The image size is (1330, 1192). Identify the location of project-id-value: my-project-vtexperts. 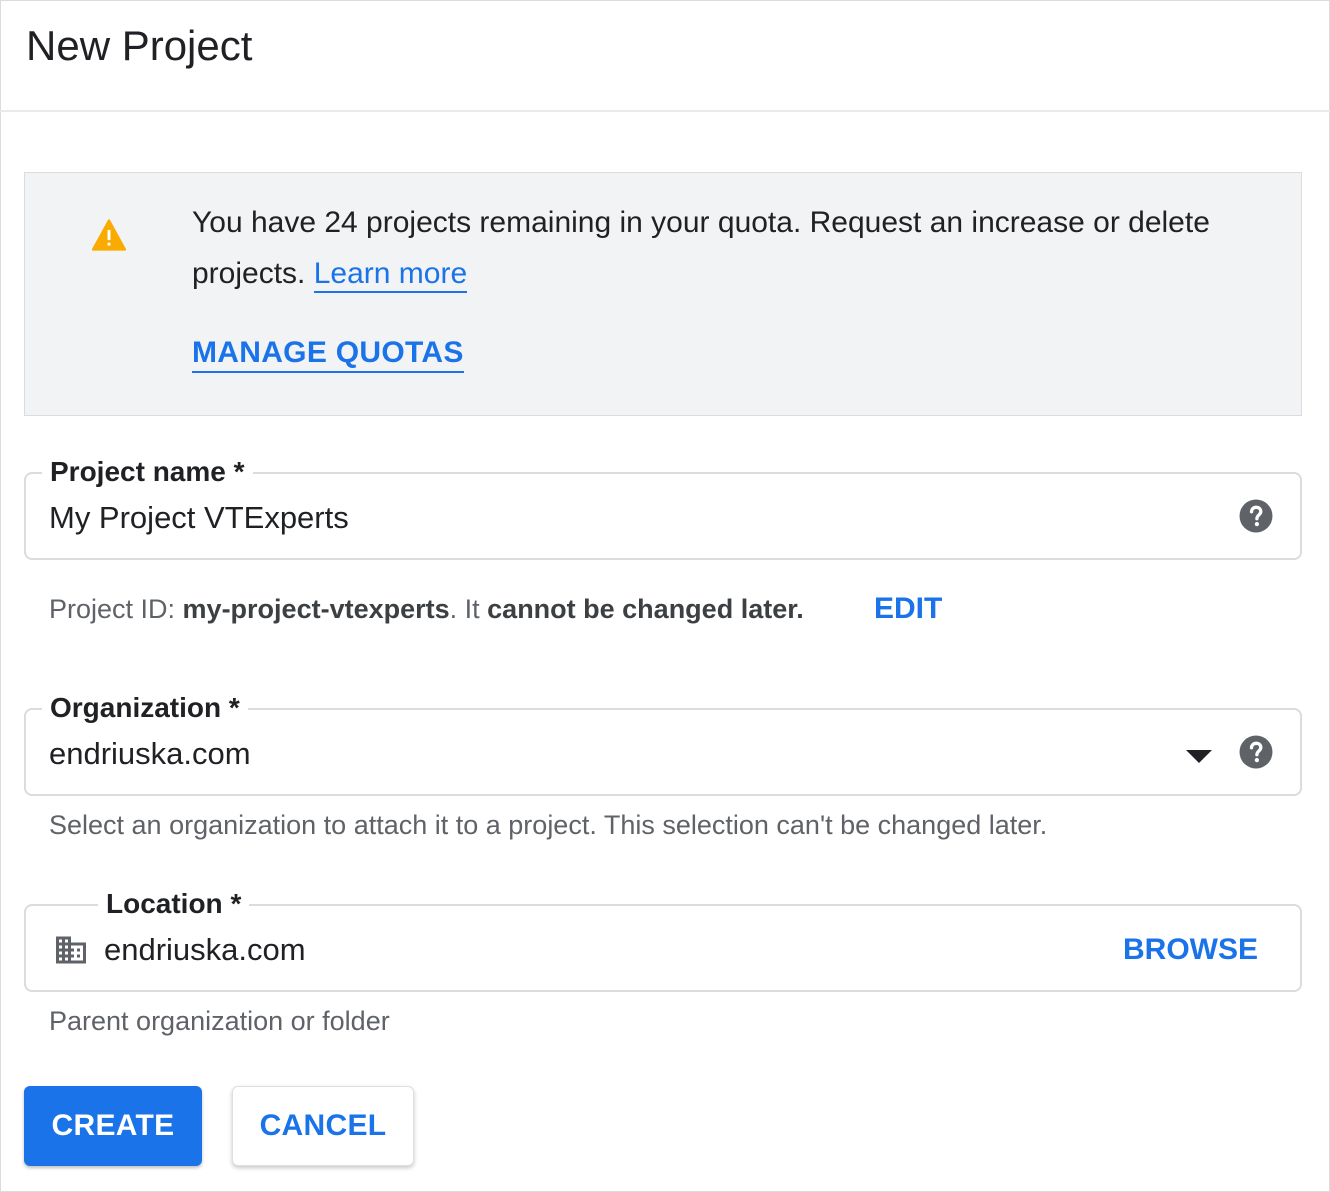
(316, 609).